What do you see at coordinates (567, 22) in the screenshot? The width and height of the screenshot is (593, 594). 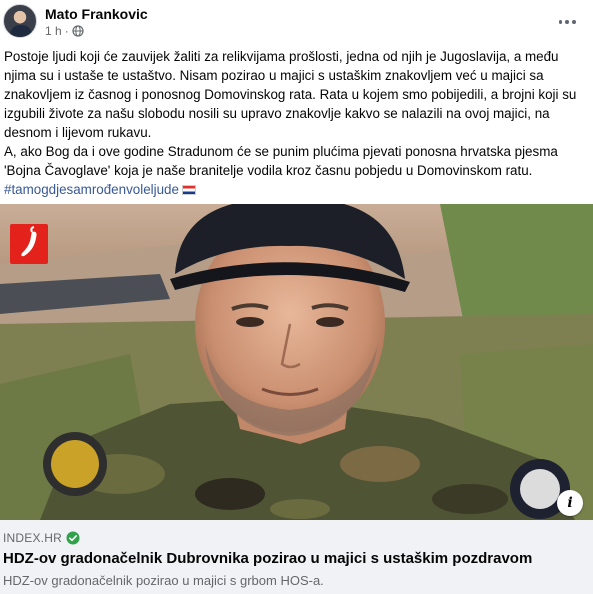 I see `more-options-icon` at bounding box center [567, 22].